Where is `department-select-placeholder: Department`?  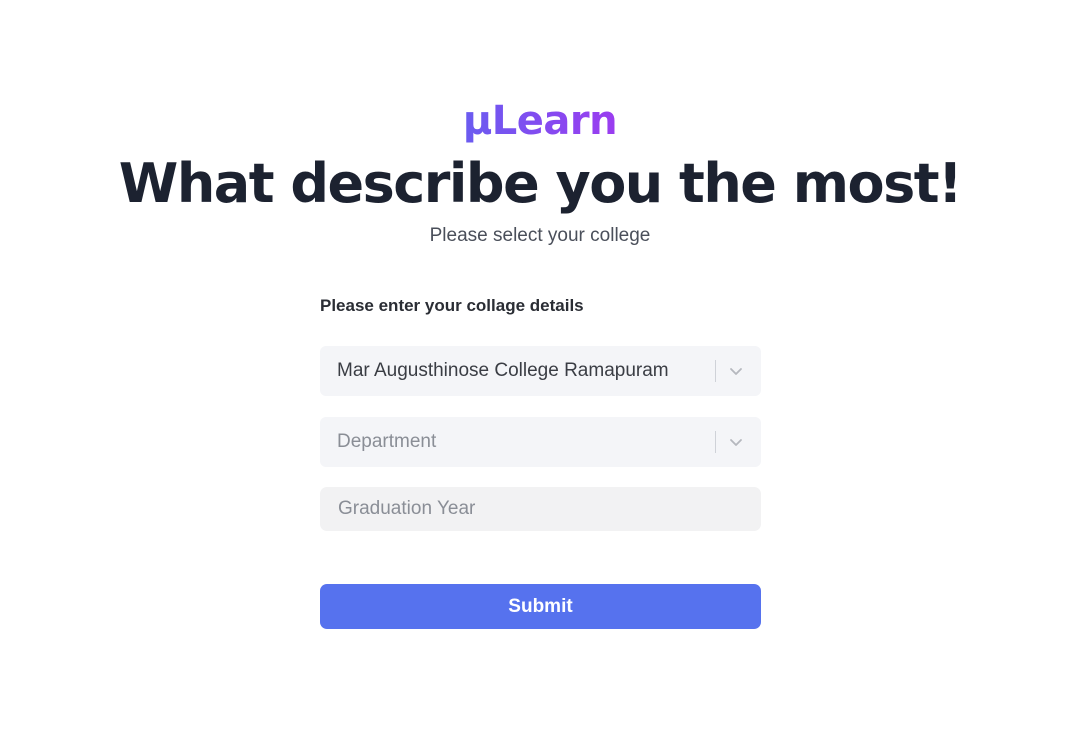 department-select-placeholder: Department is located at coordinates (387, 441).